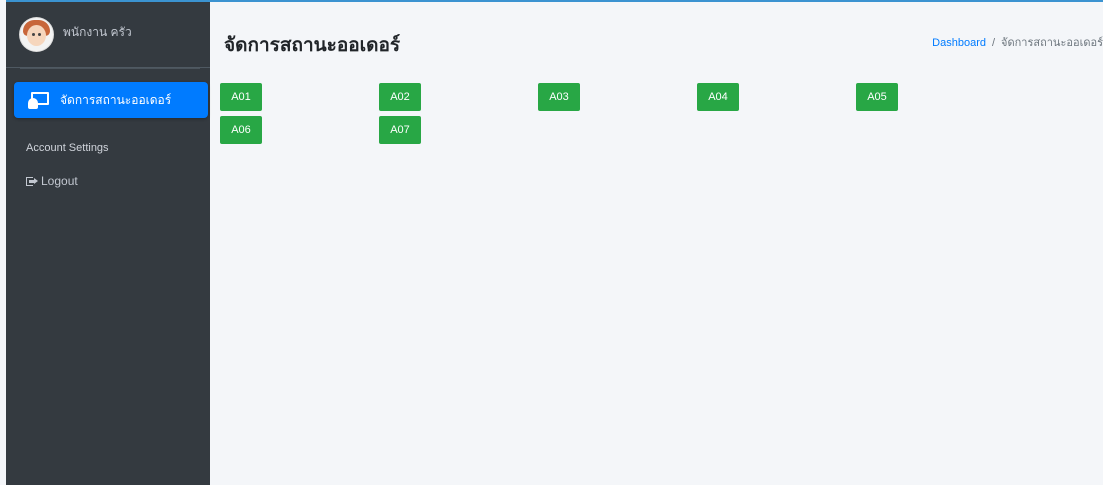 This screenshot has height=485, width=1103. What do you see at coordinates (718, 97) in the screenshot?
I see `table-button-a04: A04` at bounding box center [718, 97].